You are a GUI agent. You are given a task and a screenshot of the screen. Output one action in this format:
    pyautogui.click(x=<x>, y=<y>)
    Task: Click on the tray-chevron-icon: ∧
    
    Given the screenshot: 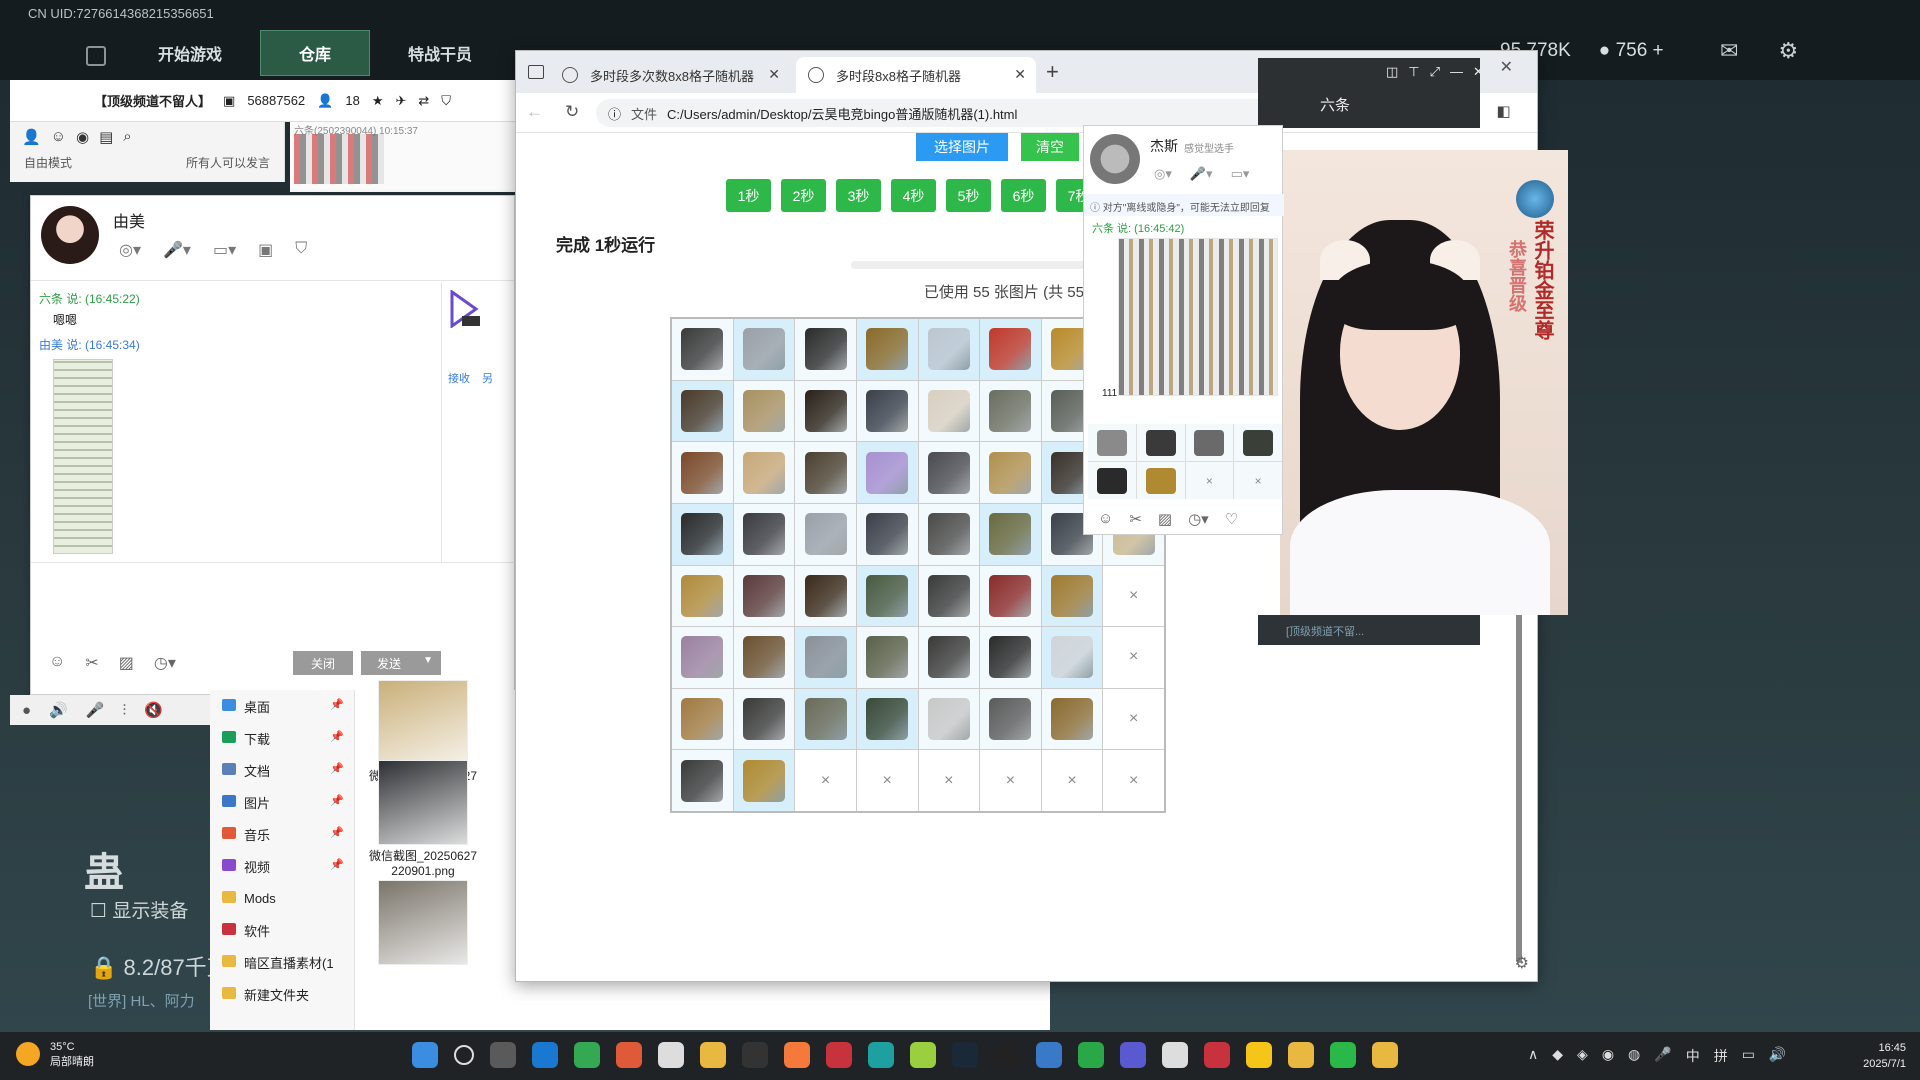 What is the action you would take?
    pyautogui.click(x=1533, y=1056)
    